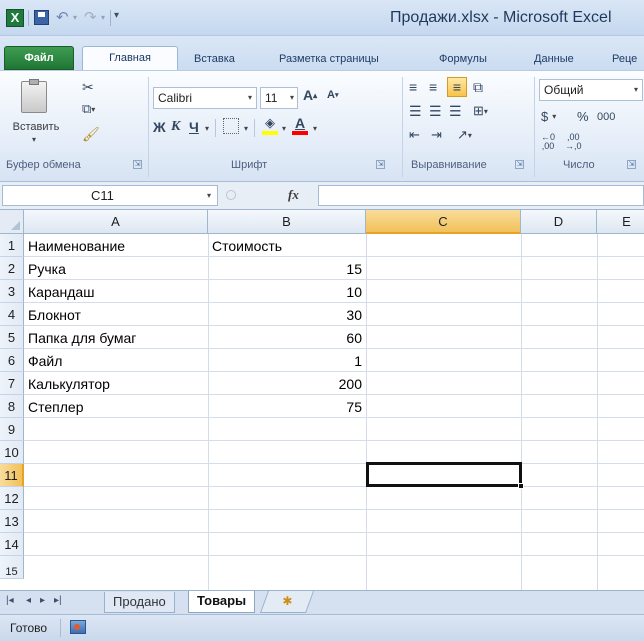 Image resolution: width=644 pixels, height=641 pixels. What do you see at coordinates (287, 269) in the screenshot?
I see `cell-b2: 15` at bounding box center [287, 269].